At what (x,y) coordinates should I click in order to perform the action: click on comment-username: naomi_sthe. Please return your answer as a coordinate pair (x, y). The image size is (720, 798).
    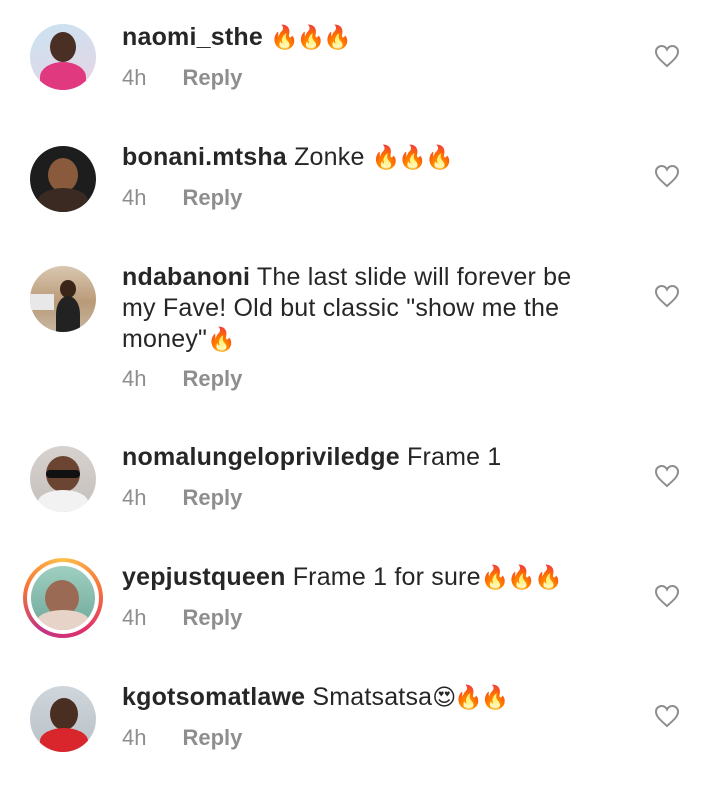
    Looking at the image, I should click on (192, 37).